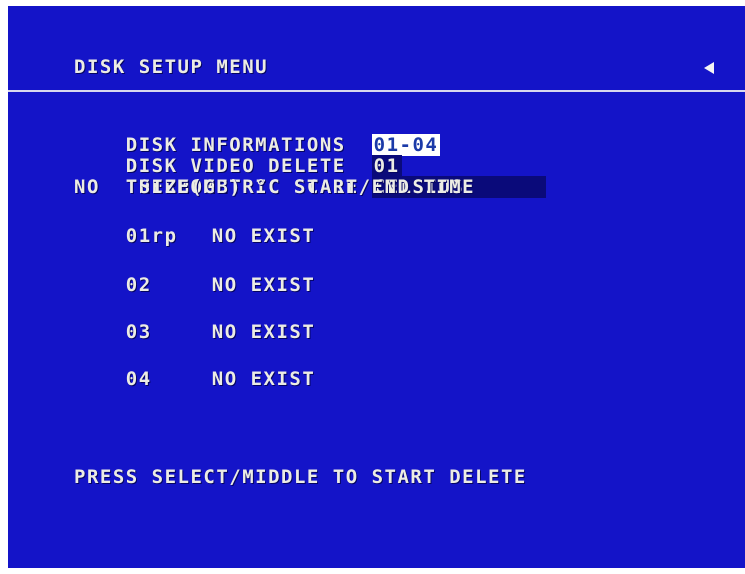 This screenshot has width=745, height=574. I want to click on disk-row: 01rp NO EXIST, so click(194, 225).